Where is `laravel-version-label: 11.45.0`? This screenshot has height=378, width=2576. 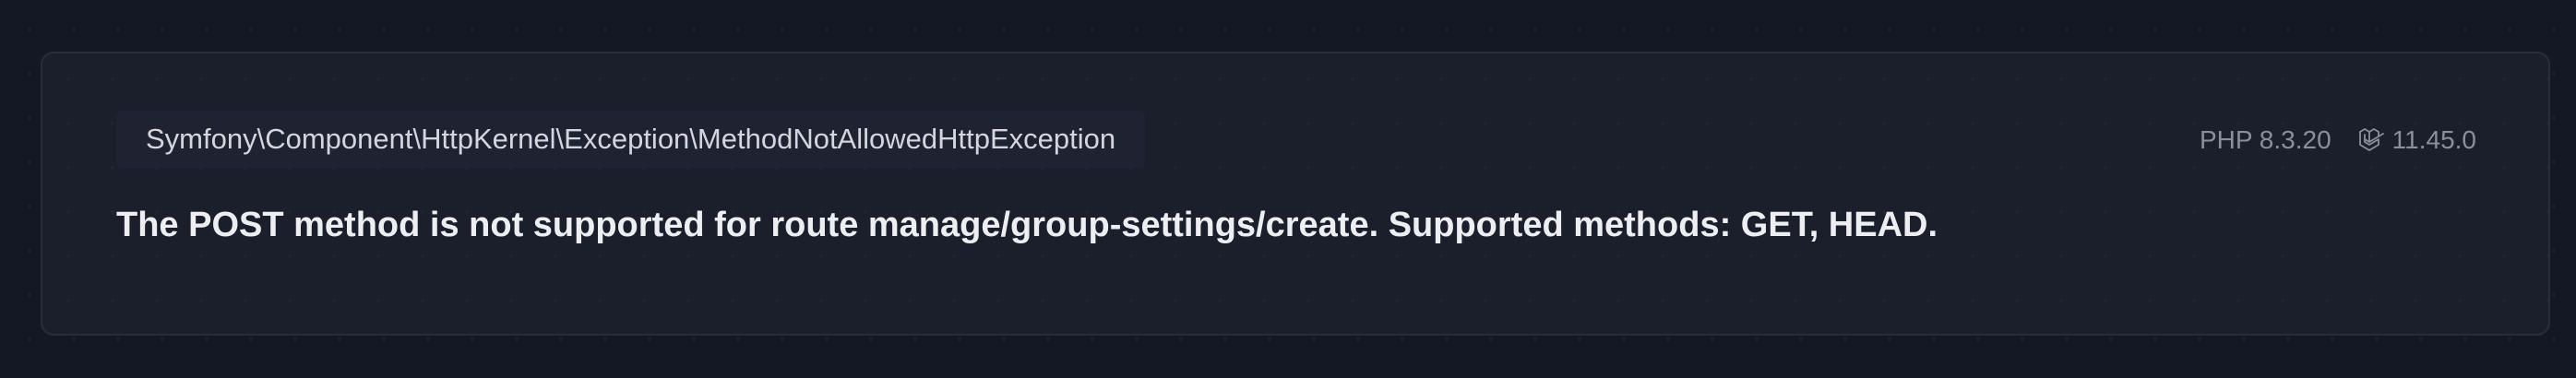 laravel-version-label: 11.45.0 is located at coordinates (2433, 139).